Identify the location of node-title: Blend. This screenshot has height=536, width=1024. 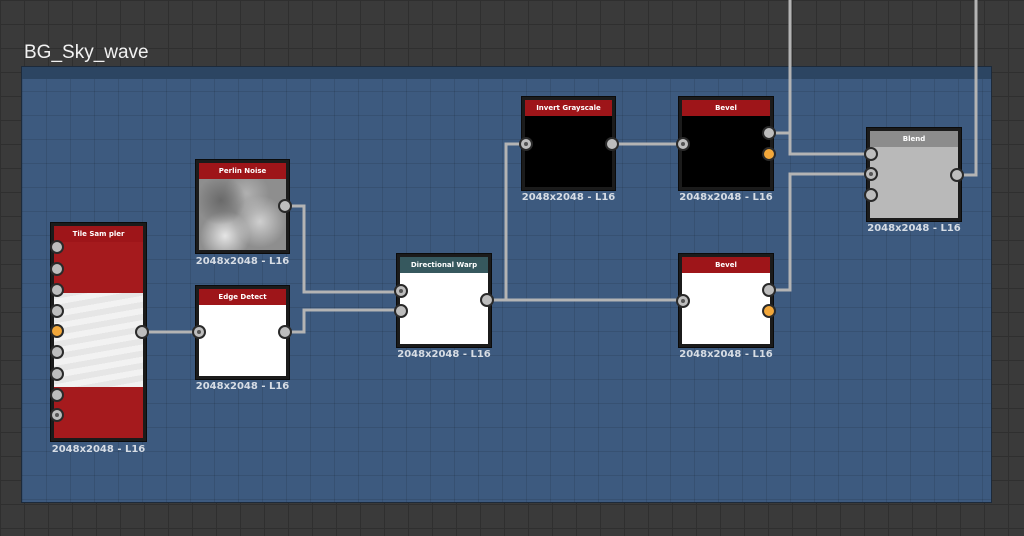
(914, 139).